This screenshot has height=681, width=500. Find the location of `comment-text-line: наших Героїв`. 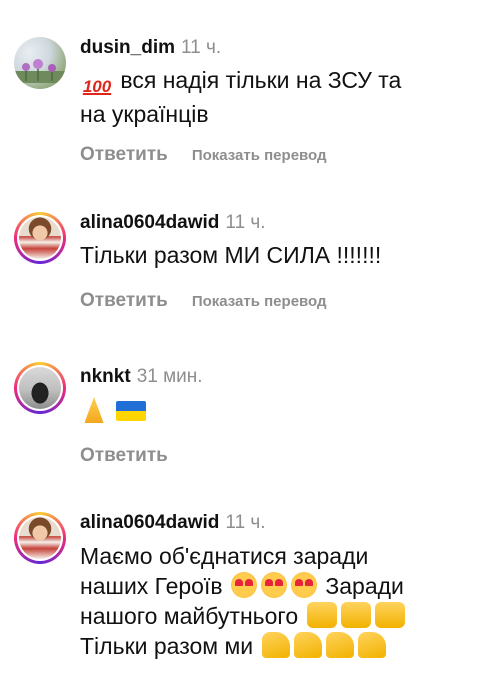

comment-text-line: наших Героїв is located at coordinates (151, 586).